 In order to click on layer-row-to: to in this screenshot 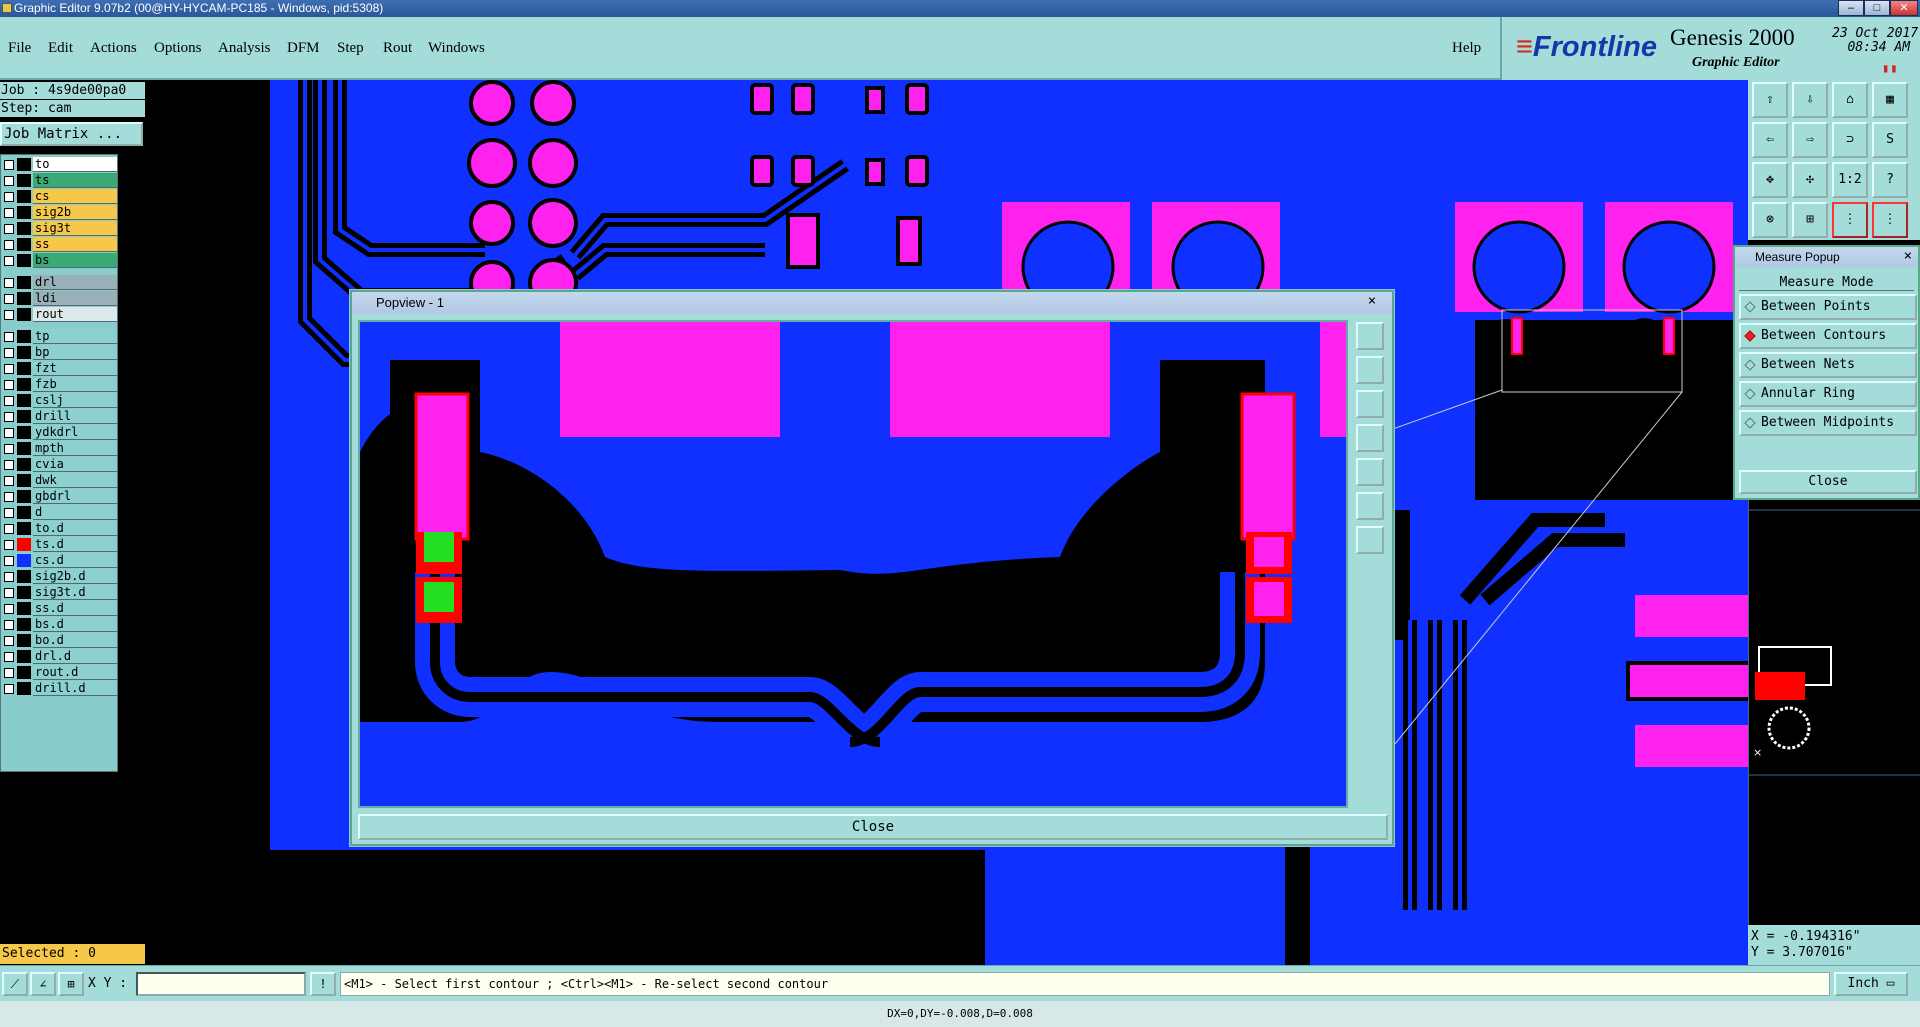, I will do `click(60, 164)`.